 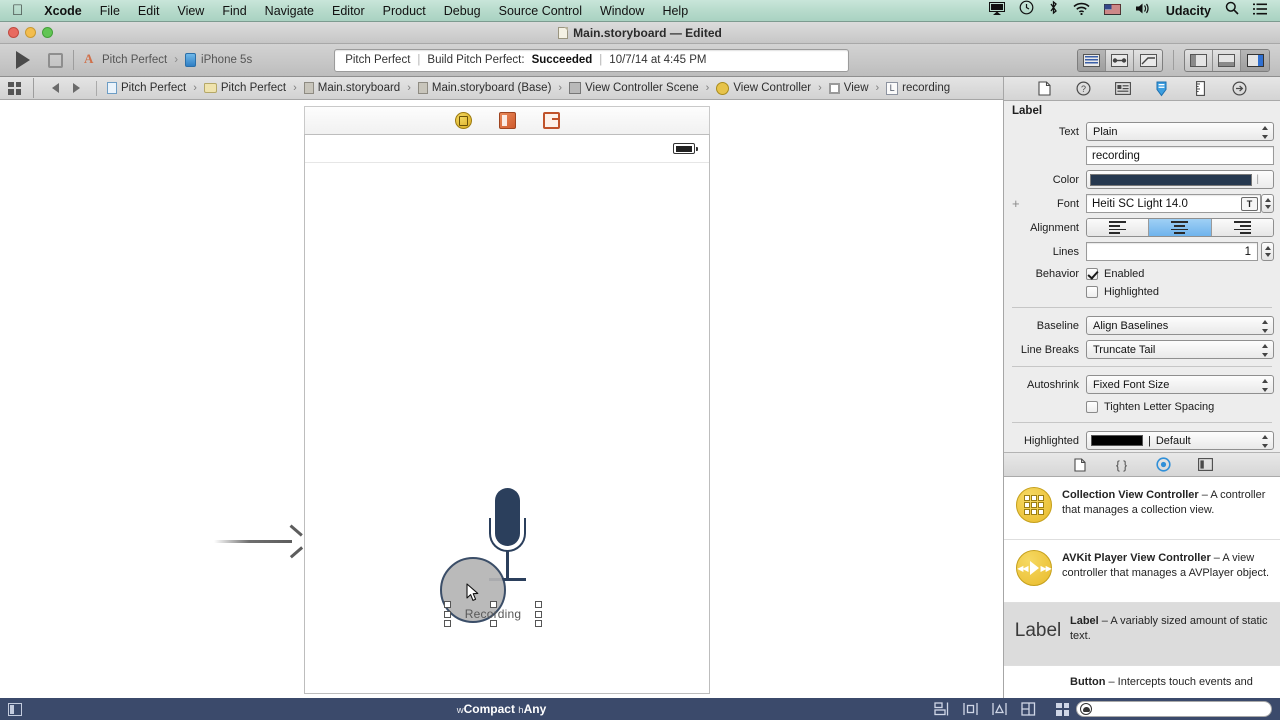 What do you see at coordinates (1206, 464) in the screenshot?
I see `media-library-icon` at bounding box center [1206, 464].